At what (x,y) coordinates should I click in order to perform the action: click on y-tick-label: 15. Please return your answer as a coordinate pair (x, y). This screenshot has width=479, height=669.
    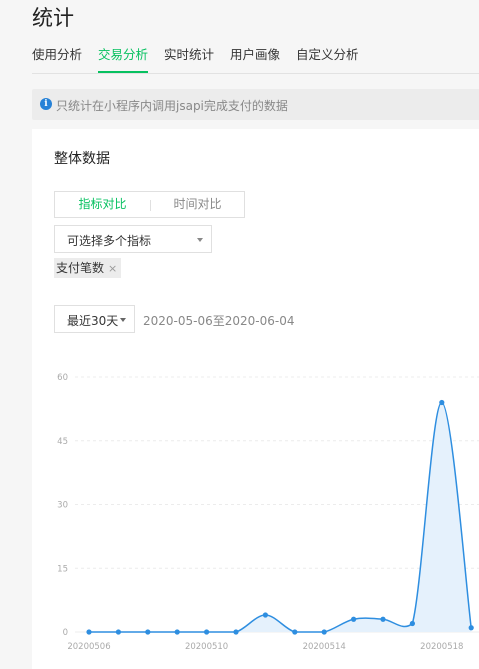
    Looking at the image, I should click on (62, 569).